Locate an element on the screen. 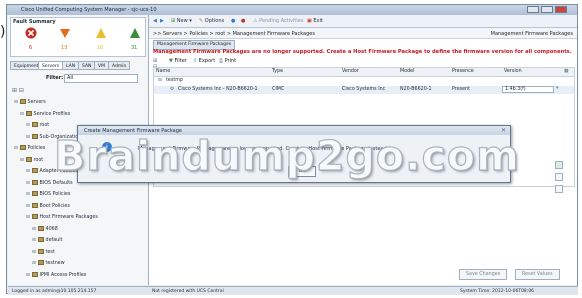  new-button: ⊞ New ▾ is located at coordinates (181, 21).